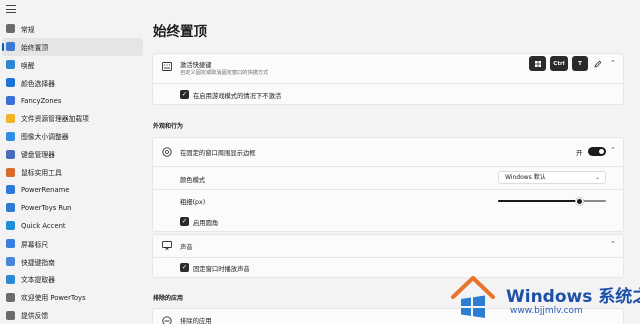 The height and width of the screenshot is (324, 640). What do you see at coordinates (224, 73) in the screenshot?
I see `activation-shortcut-description: 自定义固定或取消固定窗口的快捷方式` at bounding box center [224, 73].